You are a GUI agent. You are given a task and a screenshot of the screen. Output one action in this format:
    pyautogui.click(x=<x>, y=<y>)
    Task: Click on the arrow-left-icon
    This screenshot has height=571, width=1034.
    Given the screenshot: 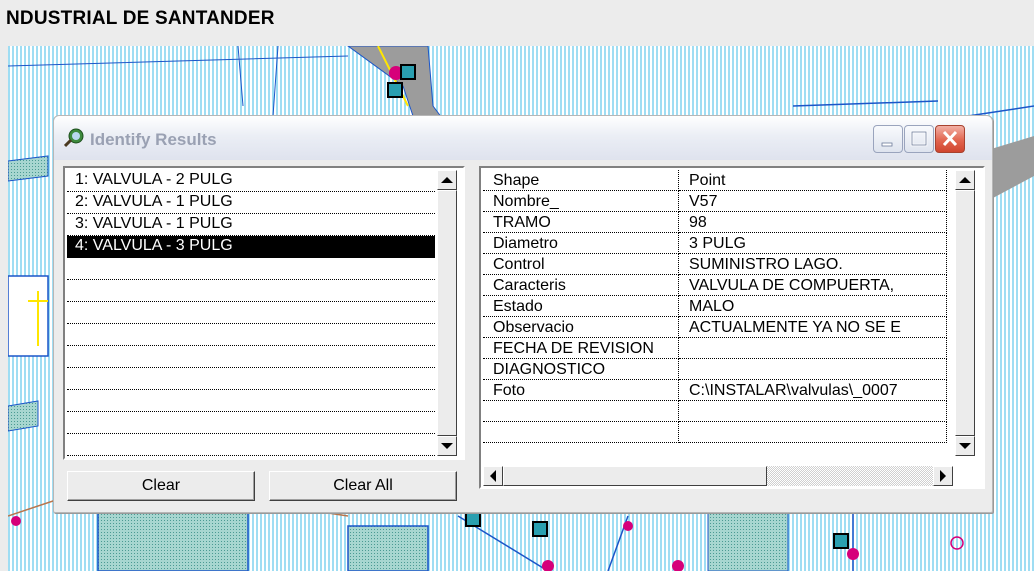 What is the action you would take?
    pyautogui.click(x=493, y=476)
    